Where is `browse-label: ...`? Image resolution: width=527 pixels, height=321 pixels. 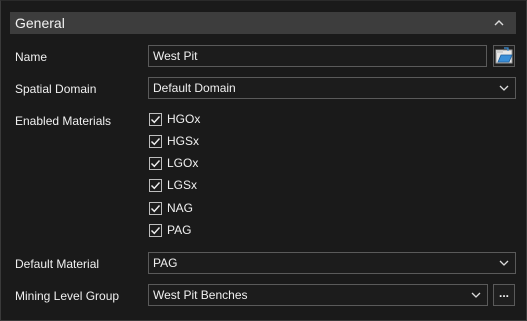
browse-label: ... is located at coordinates (503, 293).